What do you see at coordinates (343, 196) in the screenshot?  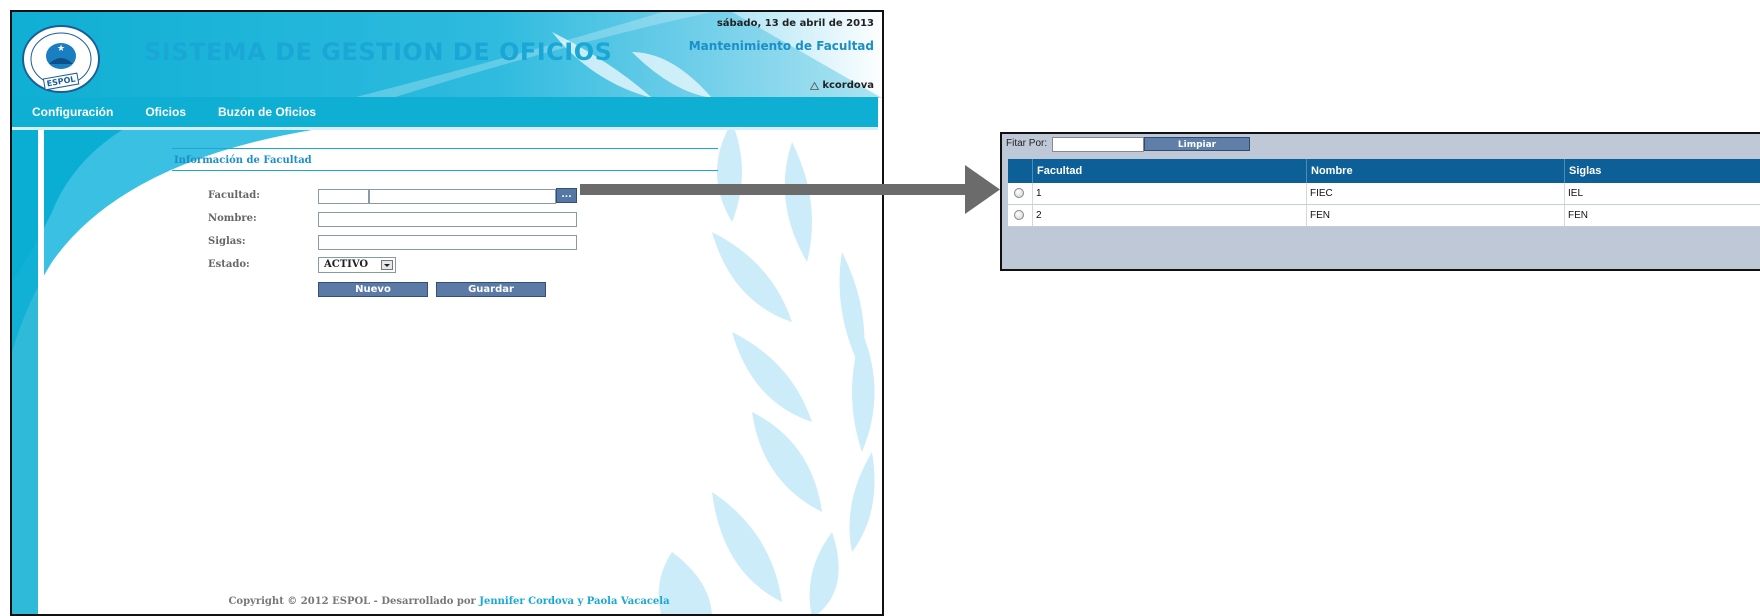 I see `facultad-id-field` at bounding box center [343, 196].